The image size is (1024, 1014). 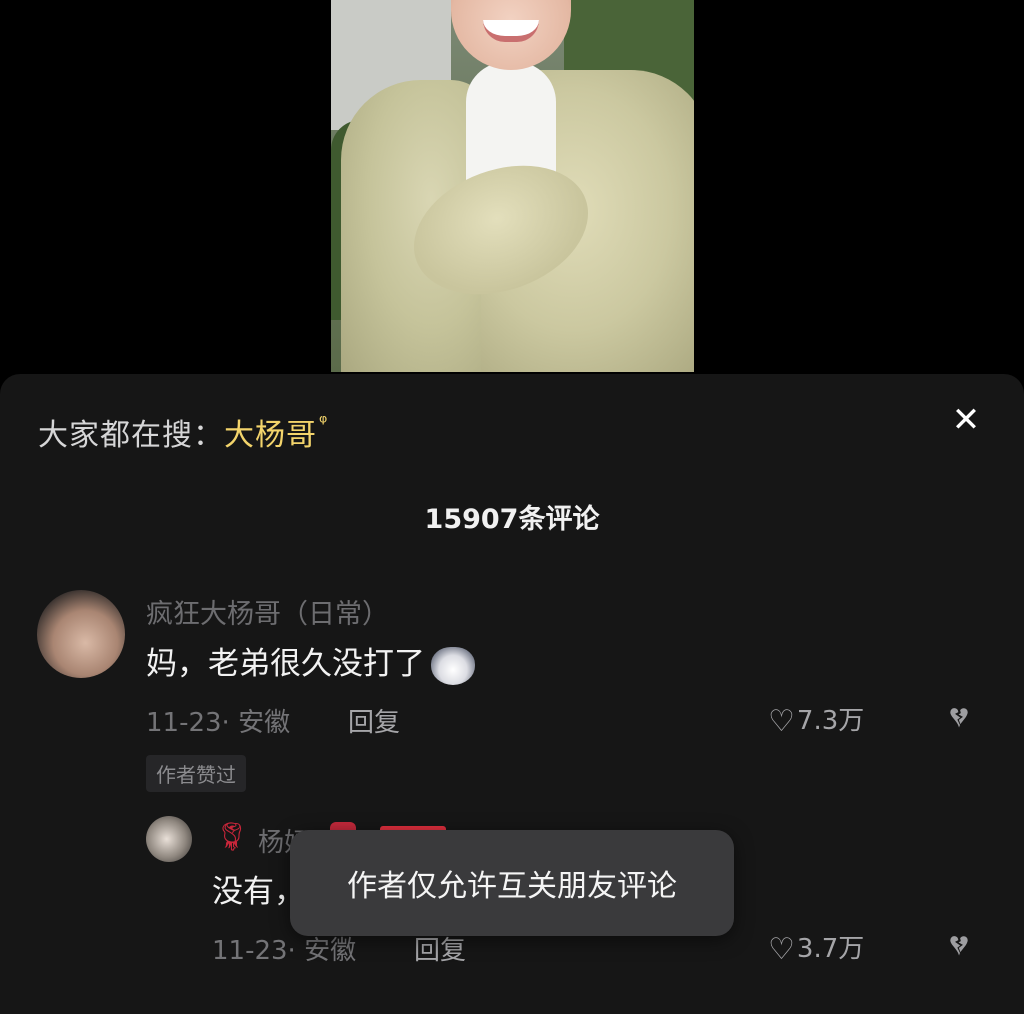 What do you see at coordinates (966, 420) in the screenshot?
I see `close-button: ✕` at bounding box center [966, 420].